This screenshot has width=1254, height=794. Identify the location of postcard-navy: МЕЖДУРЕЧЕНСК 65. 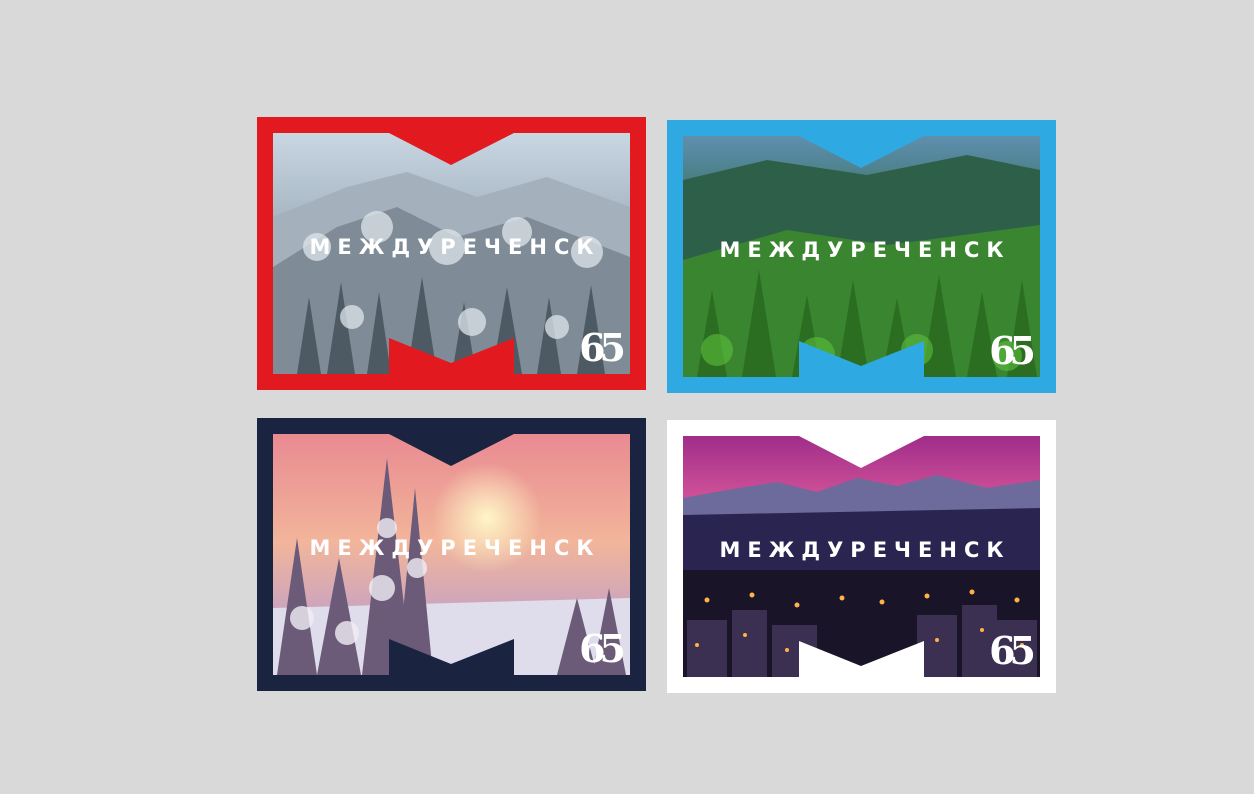
(451, 554).